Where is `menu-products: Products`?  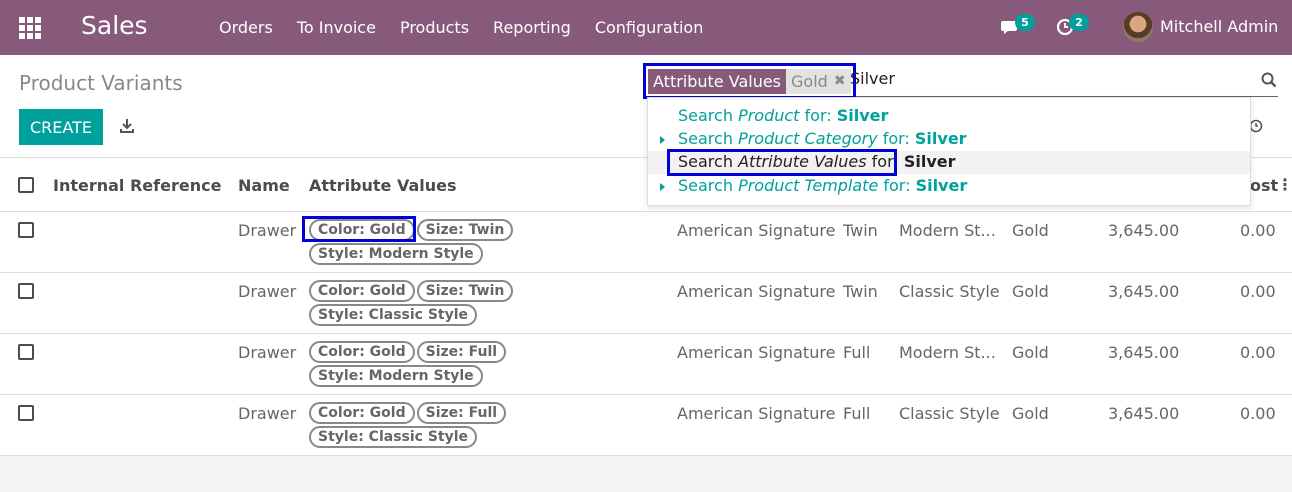
menu-products: Products is located at coordinates (434, 27).